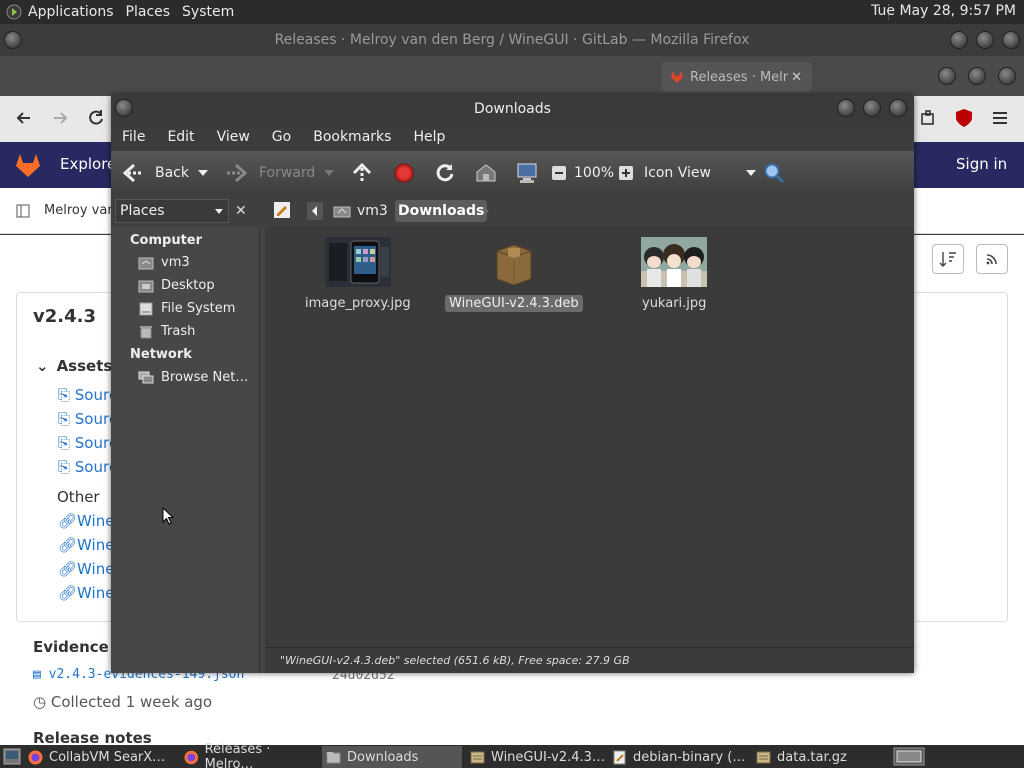 The width and height of the screenshot is (1024, 768). Describe the element at coordinates (737, 77) in the screenshot. I see `tab-releases: Releases · Melr ✕` at that location.